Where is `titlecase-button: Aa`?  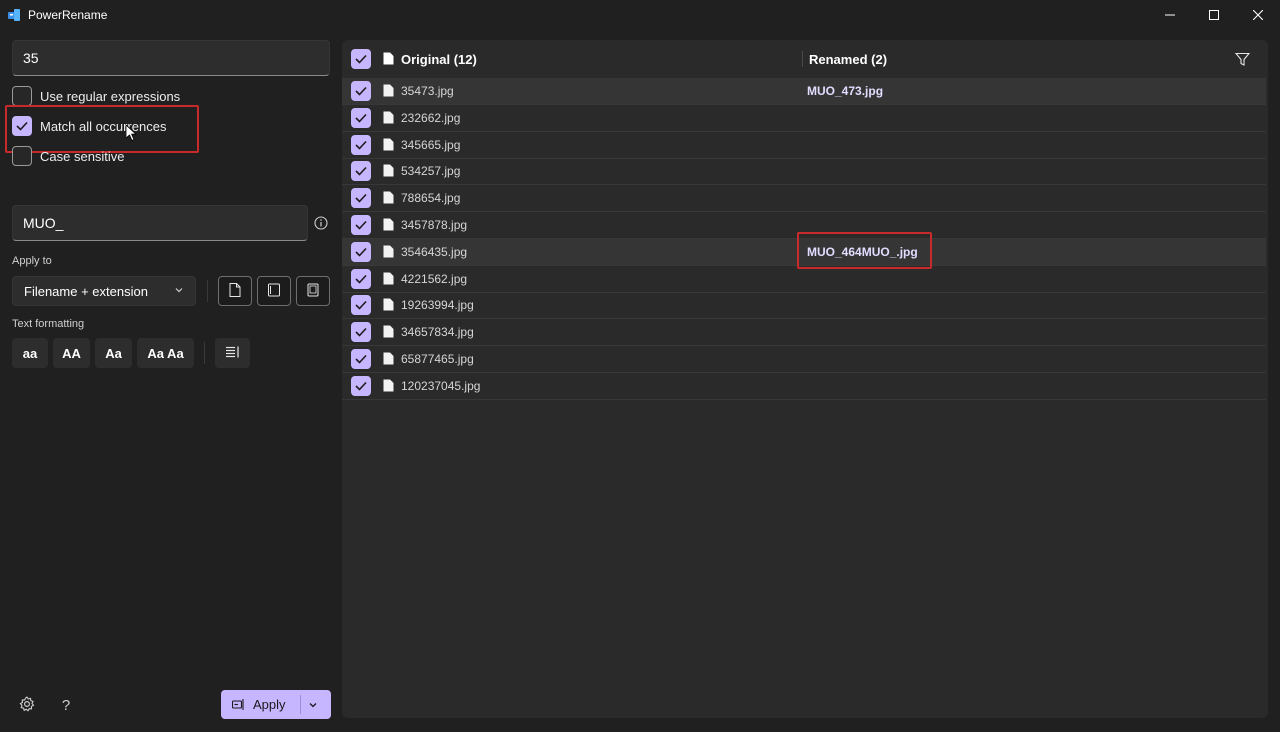
titlecase-button: Aa is located at coordinates (113, 353).